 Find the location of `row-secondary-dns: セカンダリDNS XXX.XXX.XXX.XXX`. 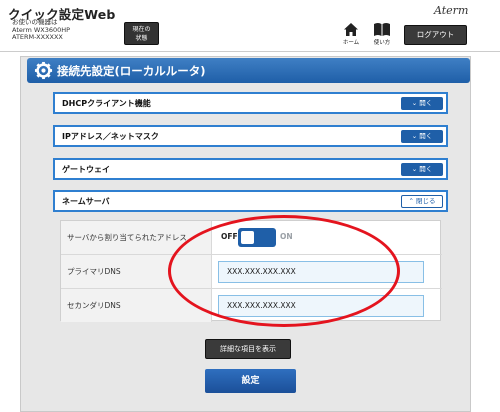

row-secondary-dns: セカンダリDNS XXX.XXX.XXX.XXX is located at coordinates (251, 306).